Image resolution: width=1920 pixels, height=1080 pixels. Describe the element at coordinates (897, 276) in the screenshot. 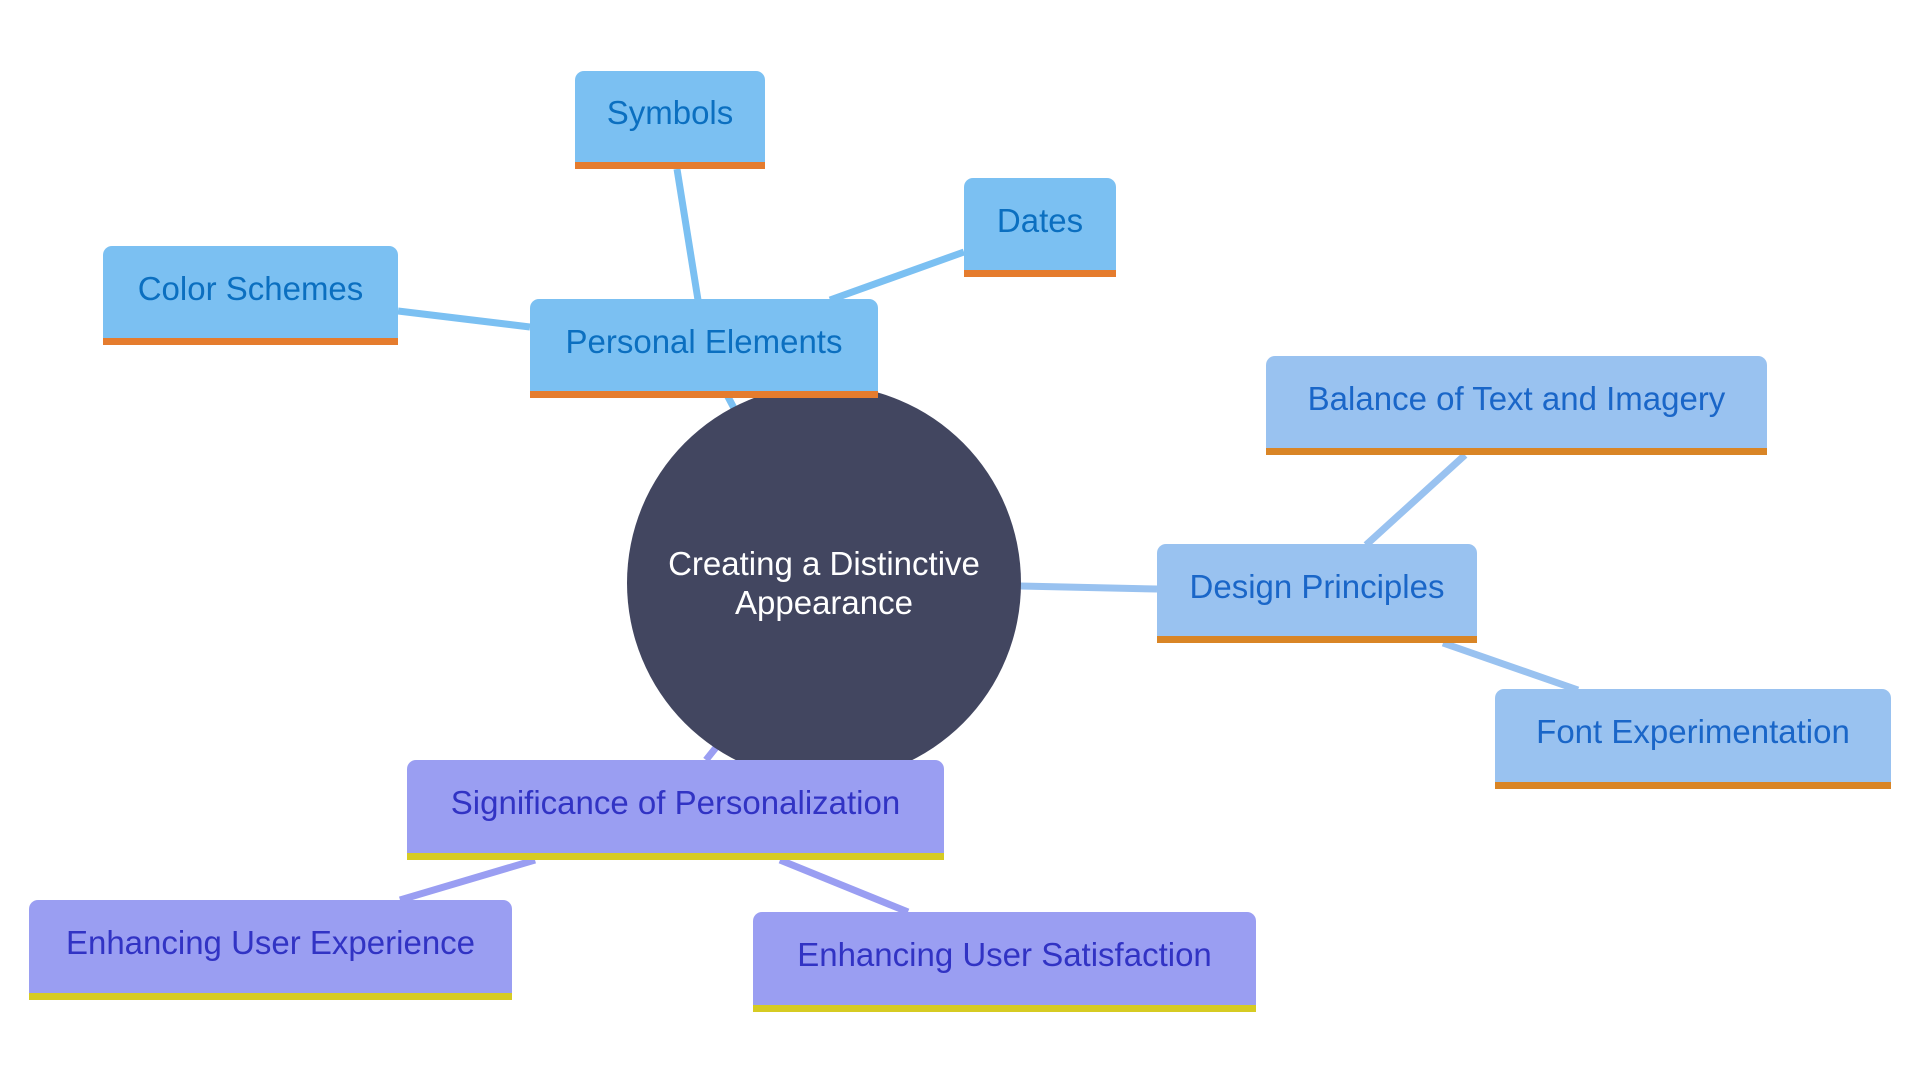

I see `edge-personal-dates` at that location.